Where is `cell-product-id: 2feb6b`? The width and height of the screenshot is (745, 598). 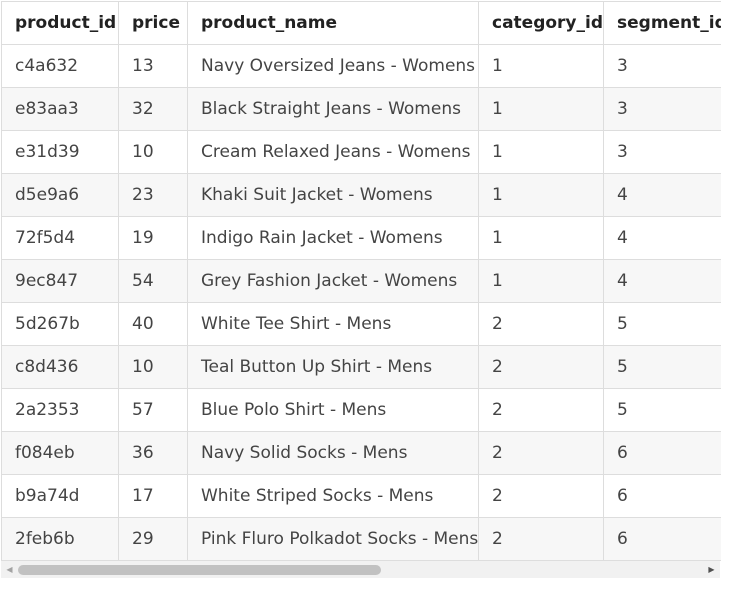
cell-product-id: 2feb6b is located at coordinates (60, 539).